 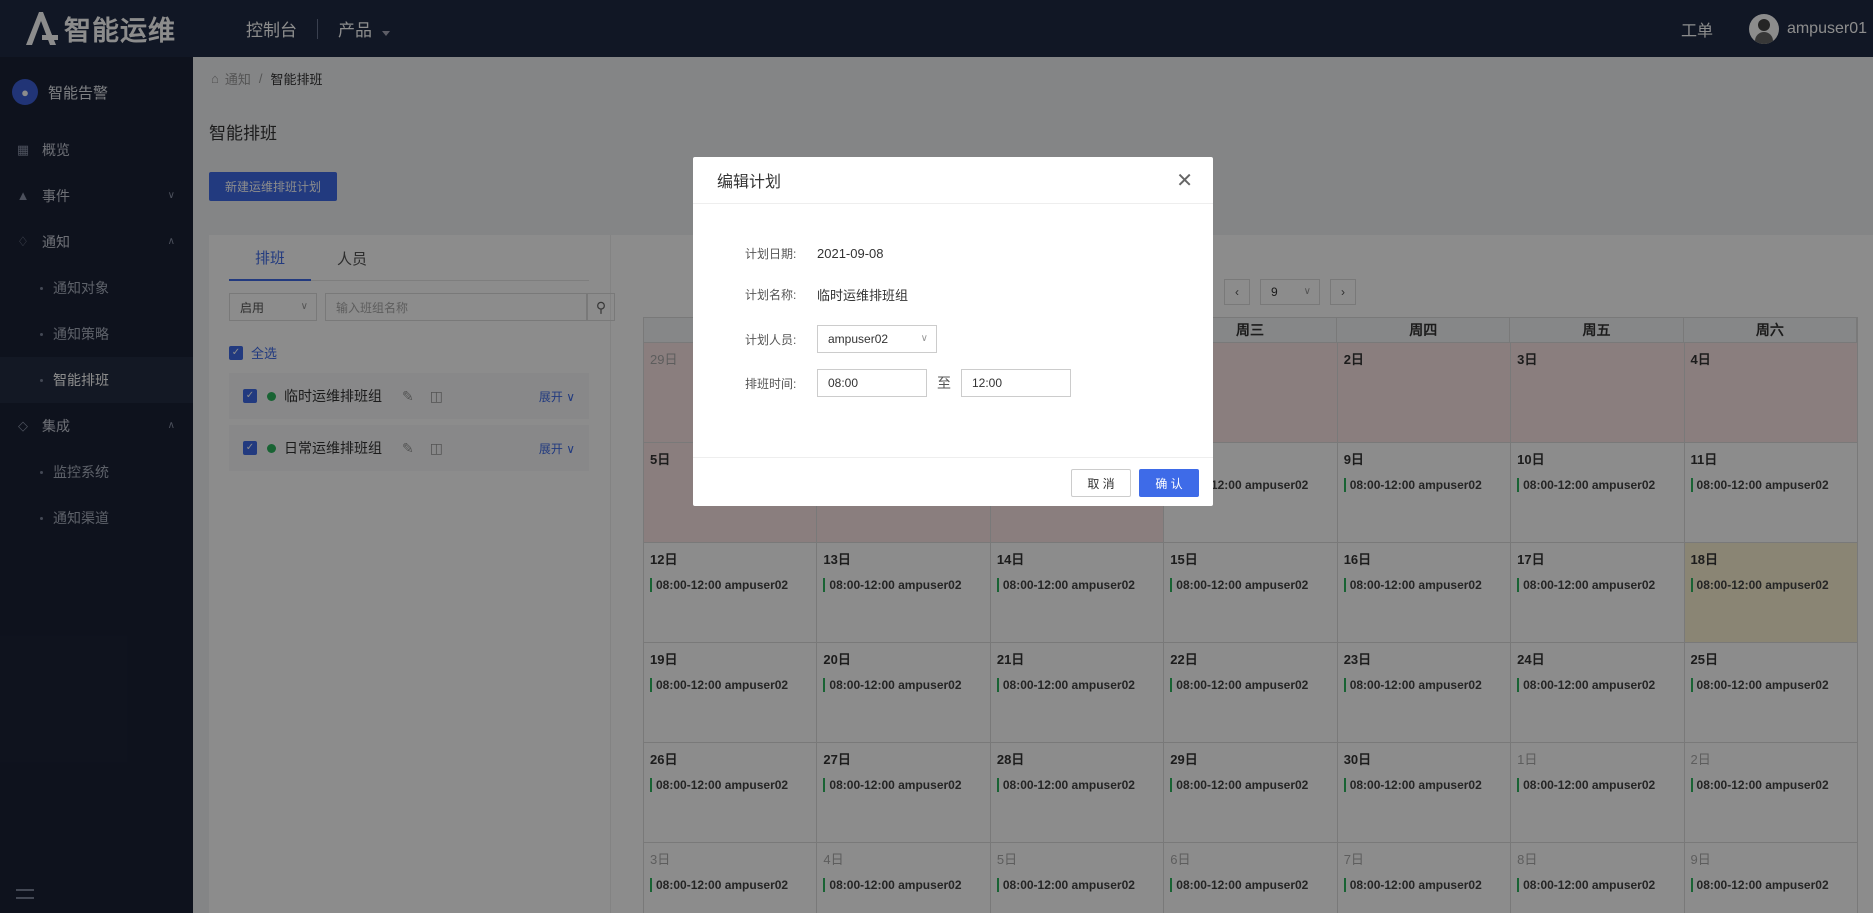 I want to click on plan-date-row: 计划日期: 2021-09-08, so click(x=814, y=253).